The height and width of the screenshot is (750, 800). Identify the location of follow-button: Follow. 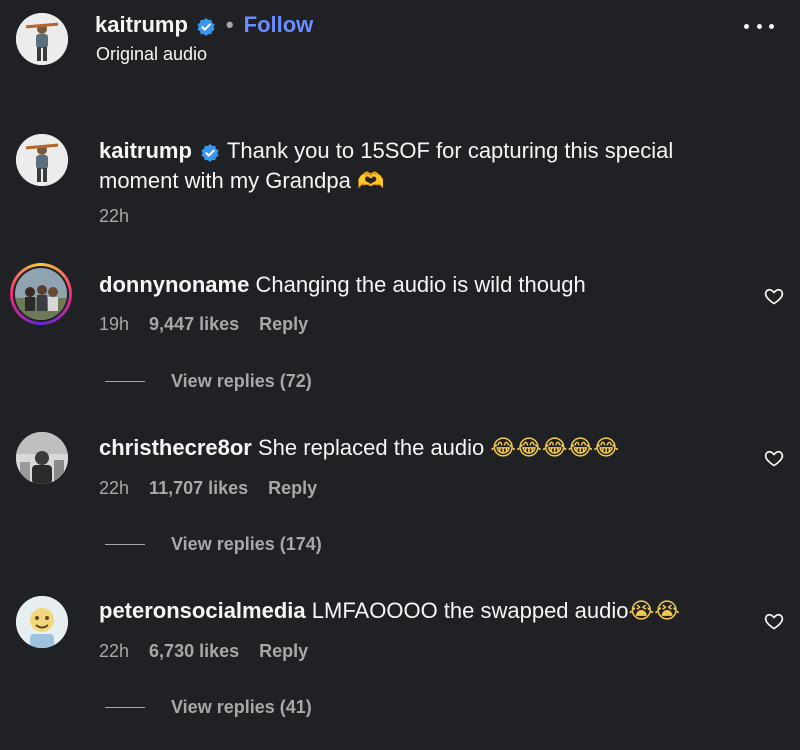
(279, 25).